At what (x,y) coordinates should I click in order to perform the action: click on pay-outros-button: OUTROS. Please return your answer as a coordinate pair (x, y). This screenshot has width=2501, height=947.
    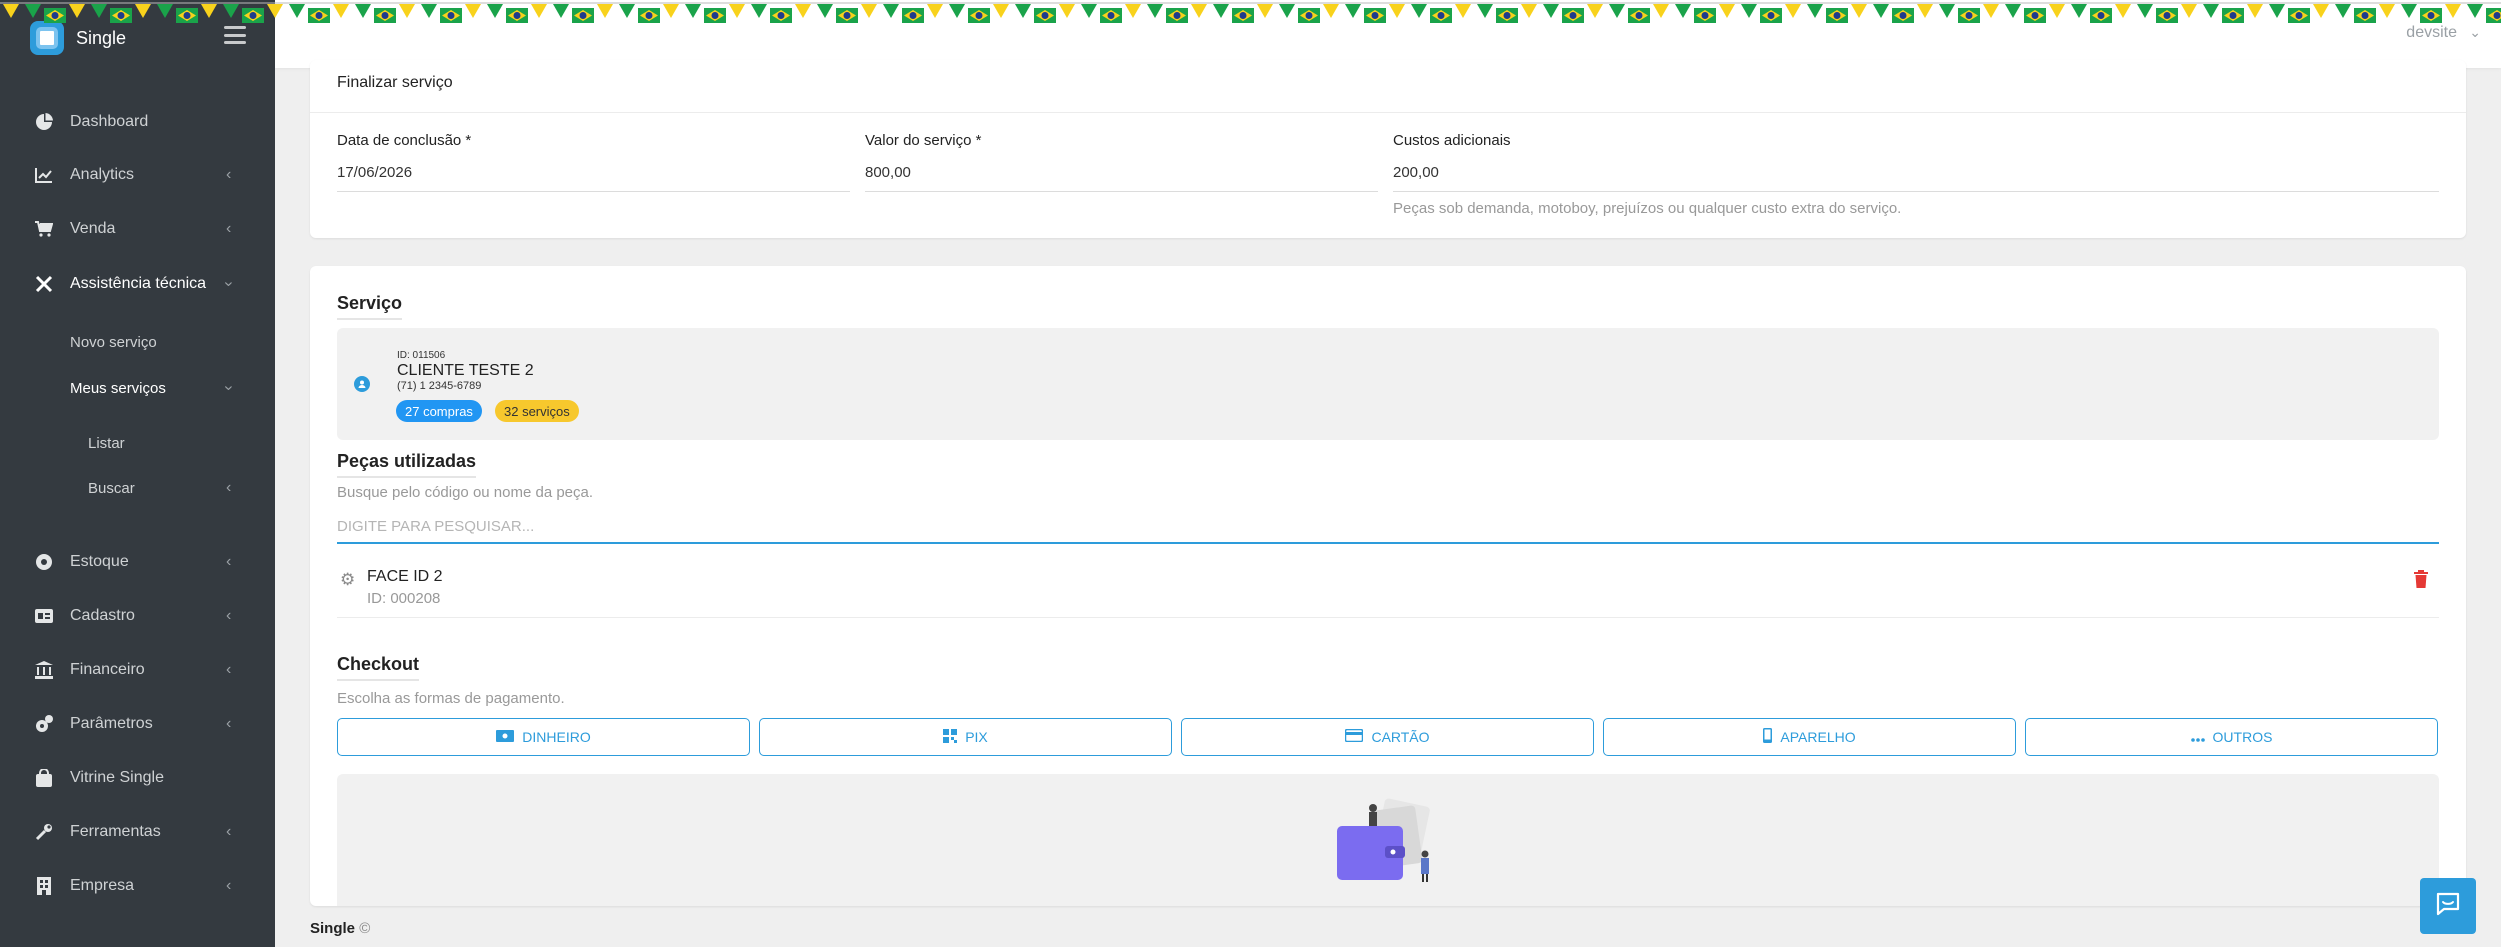
    Looking at the image, I should click on (2231, 737).